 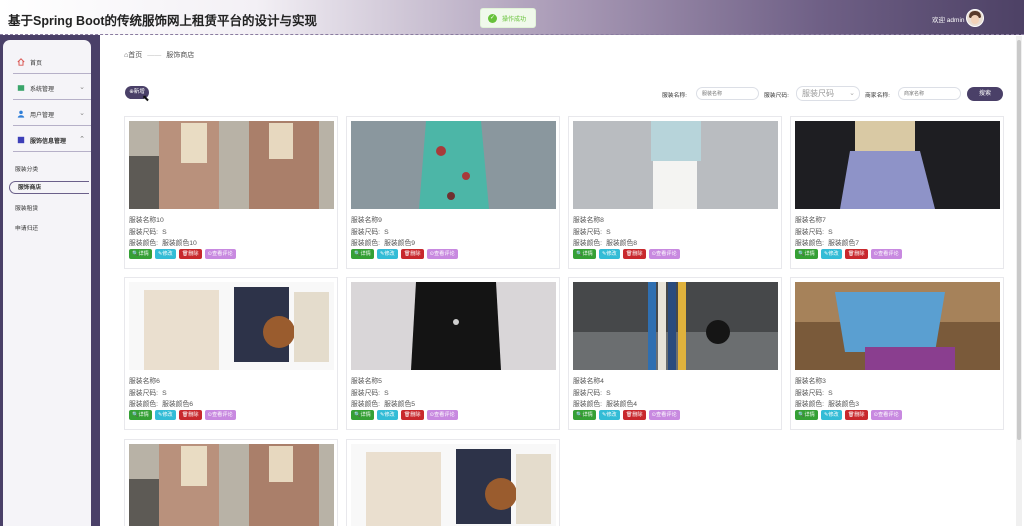 I want to click on name-filter-label: 服装名称:, so click(x=674, y=96).